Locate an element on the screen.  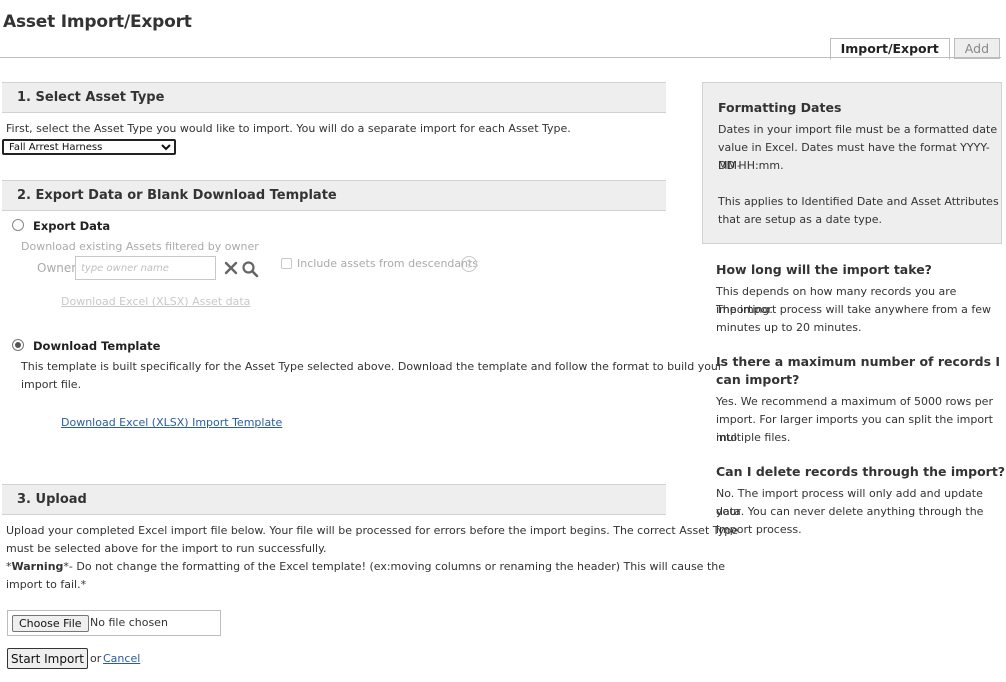
faq-answer-3-line-3: import process. is located at coordinates (759, 529).